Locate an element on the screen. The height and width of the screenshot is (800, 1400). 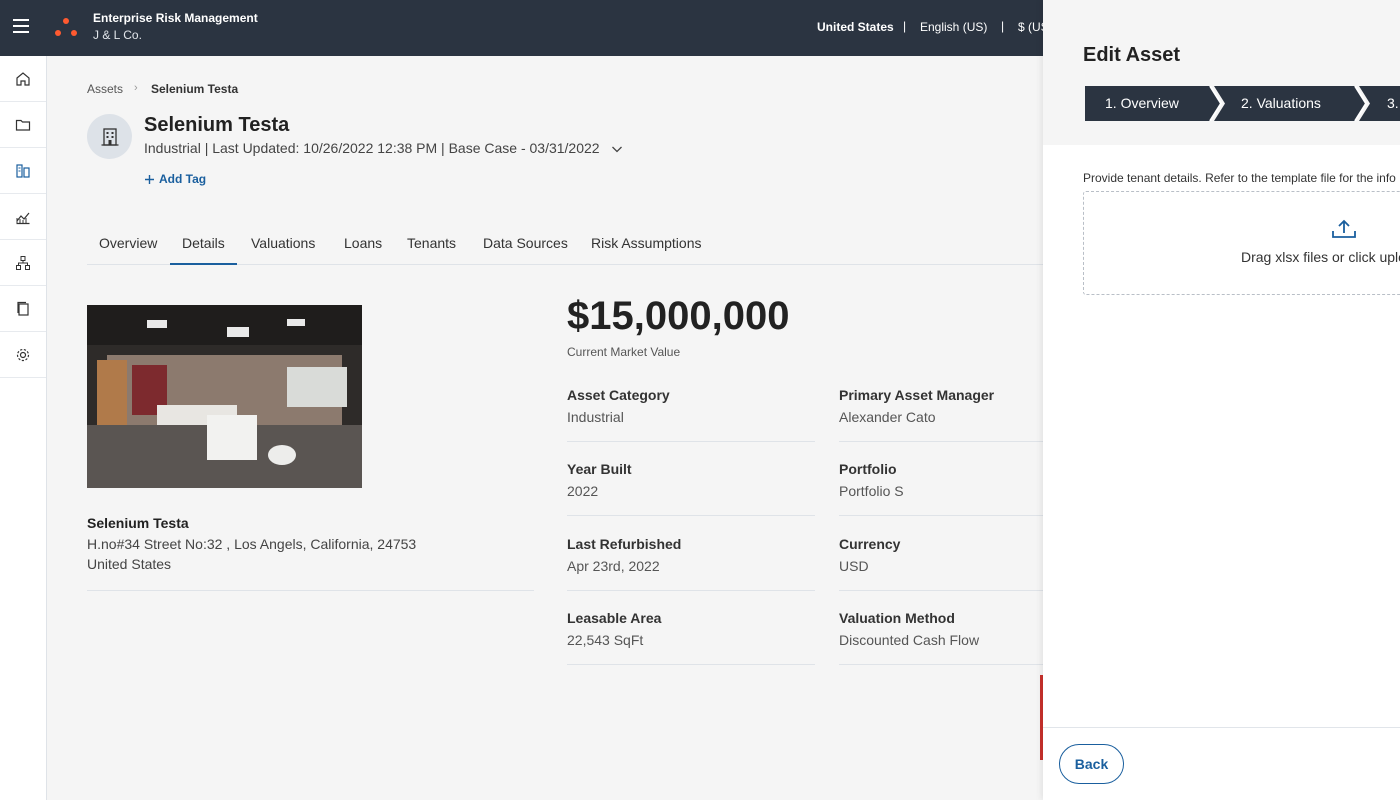
breadcrumb-assets: Assets is located at coordinates (105, 89).